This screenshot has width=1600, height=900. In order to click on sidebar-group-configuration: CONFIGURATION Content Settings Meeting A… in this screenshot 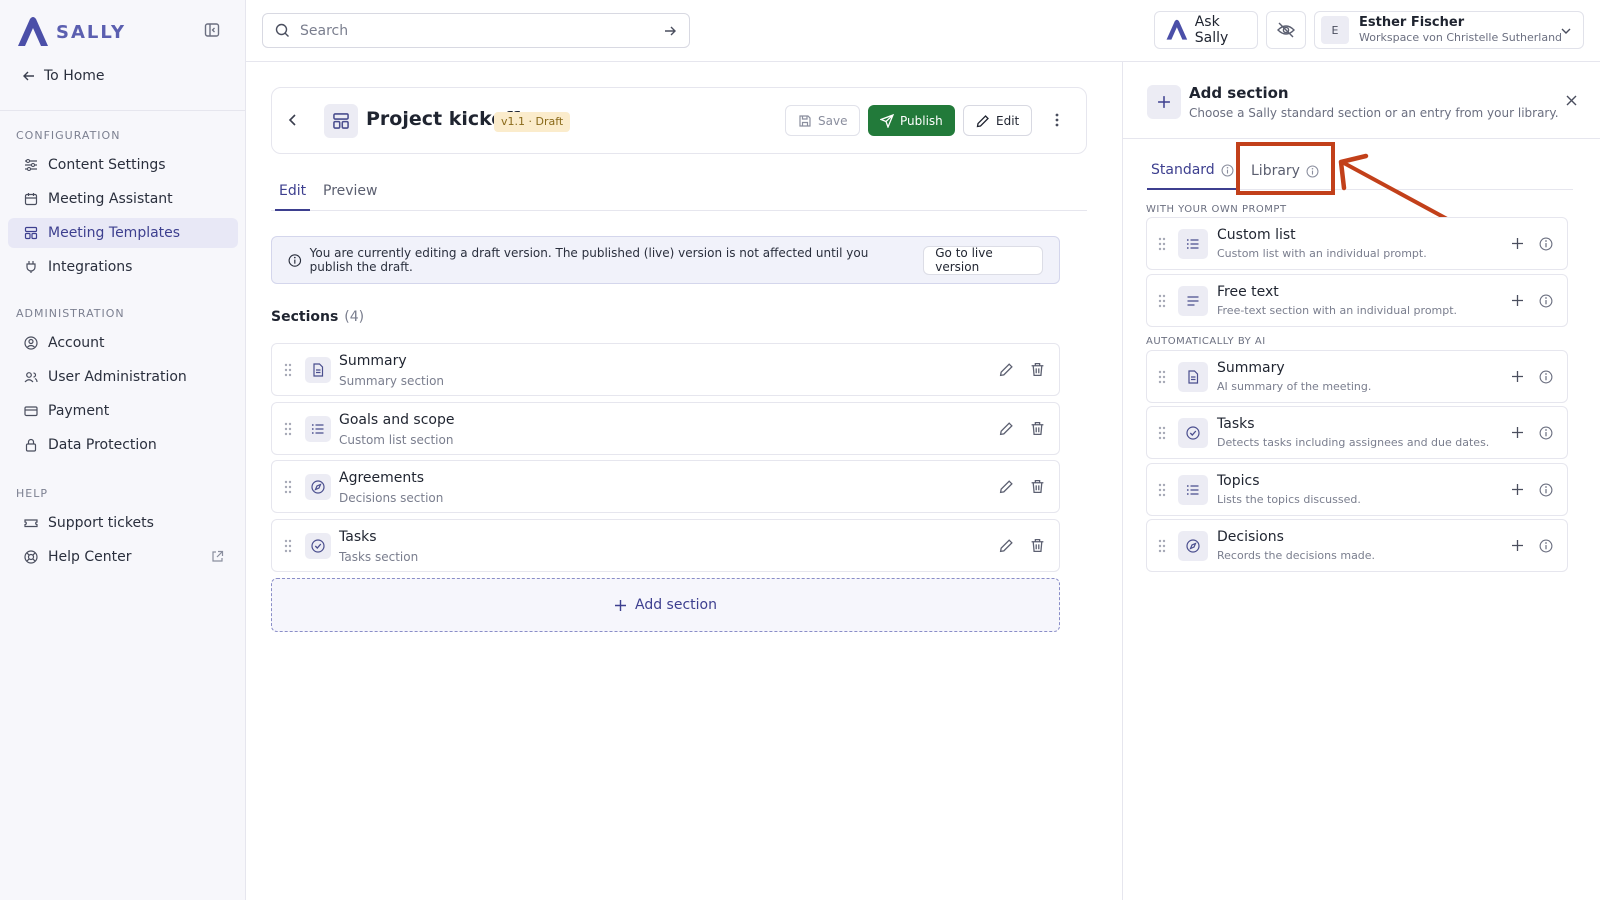, I will do `click(123, 204)`.